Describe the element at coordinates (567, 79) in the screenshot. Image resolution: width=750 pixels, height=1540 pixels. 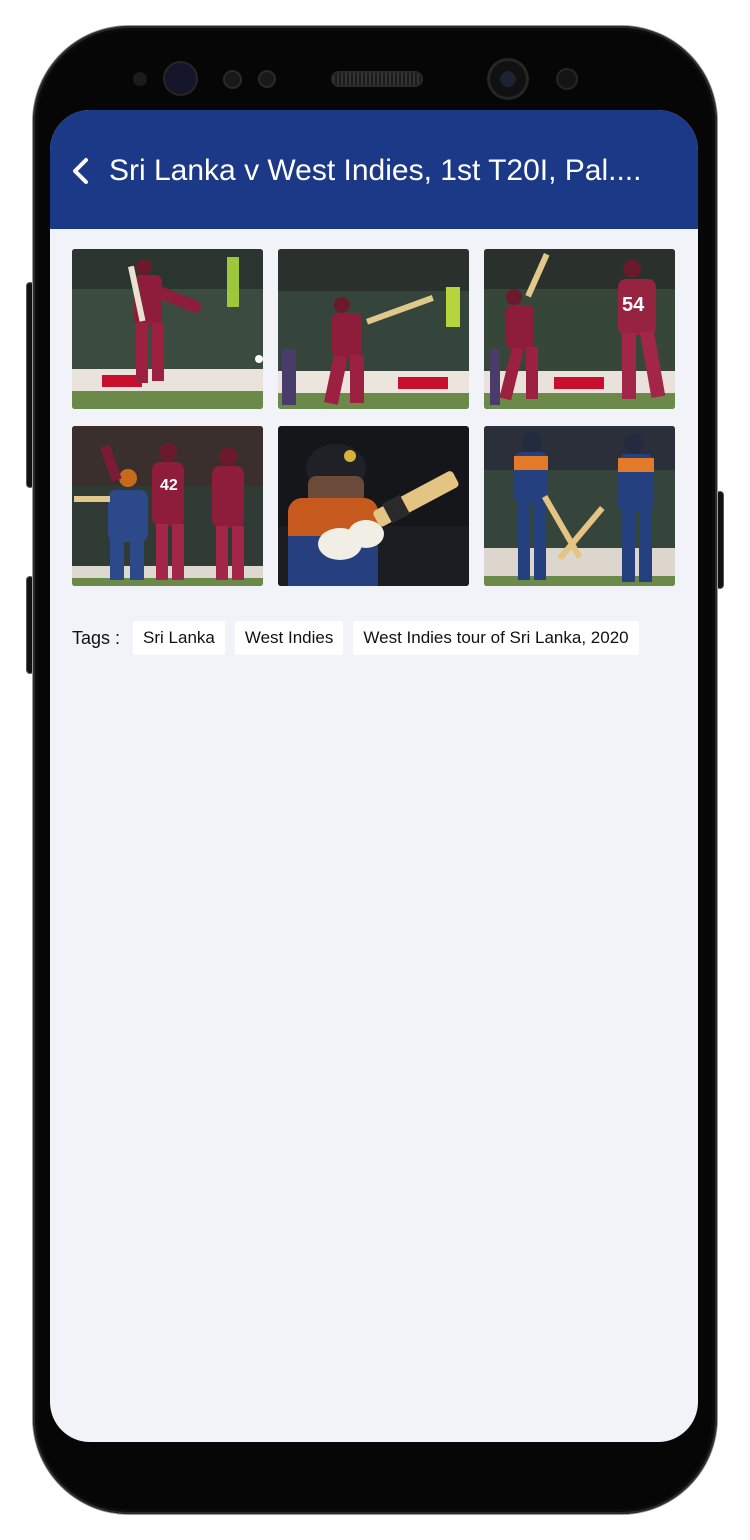
I see `camera-sensor` at that location.